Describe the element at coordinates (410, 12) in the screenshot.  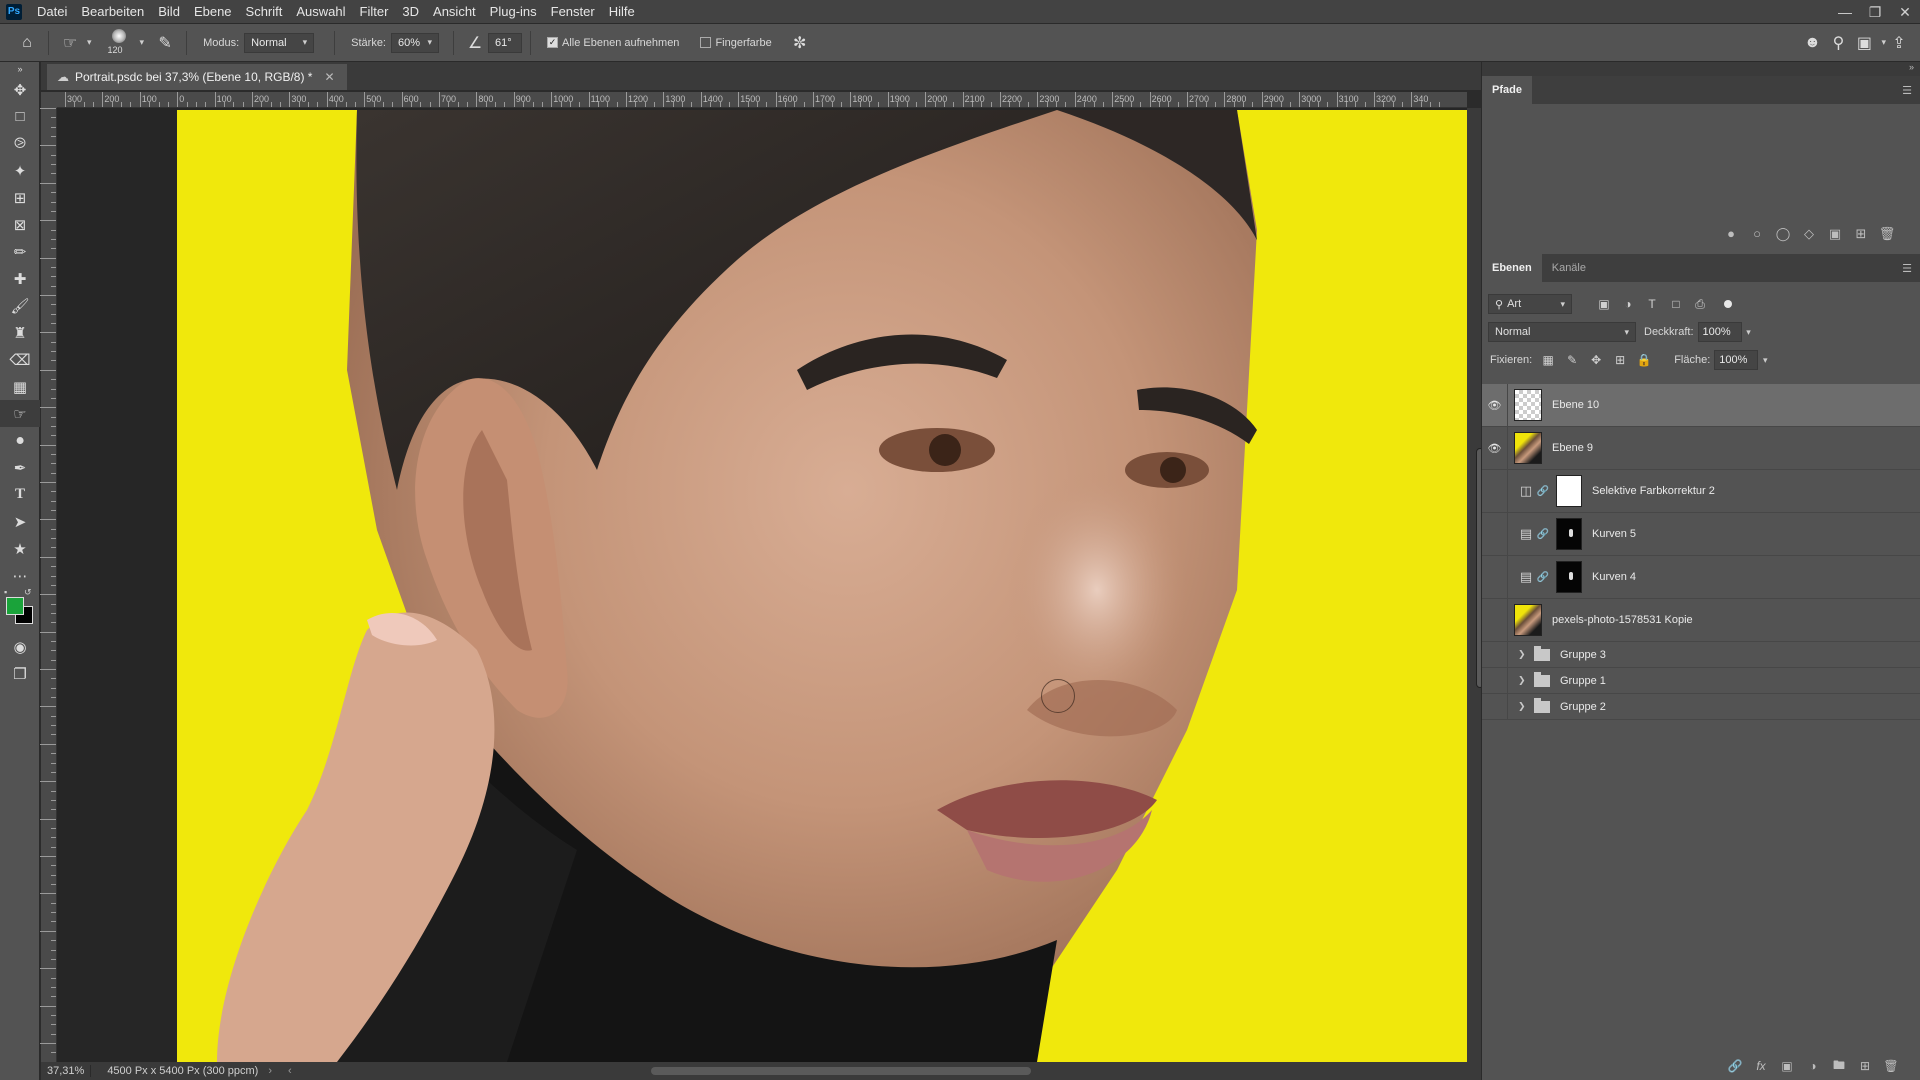
I see `menu-3d: 3D` at that location.